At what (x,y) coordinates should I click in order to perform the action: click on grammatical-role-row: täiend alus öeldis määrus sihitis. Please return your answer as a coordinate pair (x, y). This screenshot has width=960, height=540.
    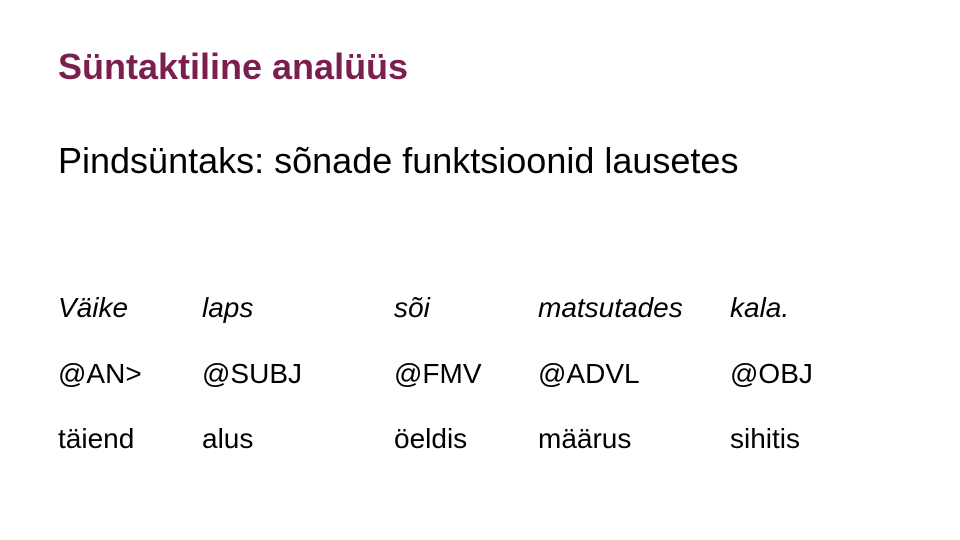
    Looking at the image, I should click on (480, 439).